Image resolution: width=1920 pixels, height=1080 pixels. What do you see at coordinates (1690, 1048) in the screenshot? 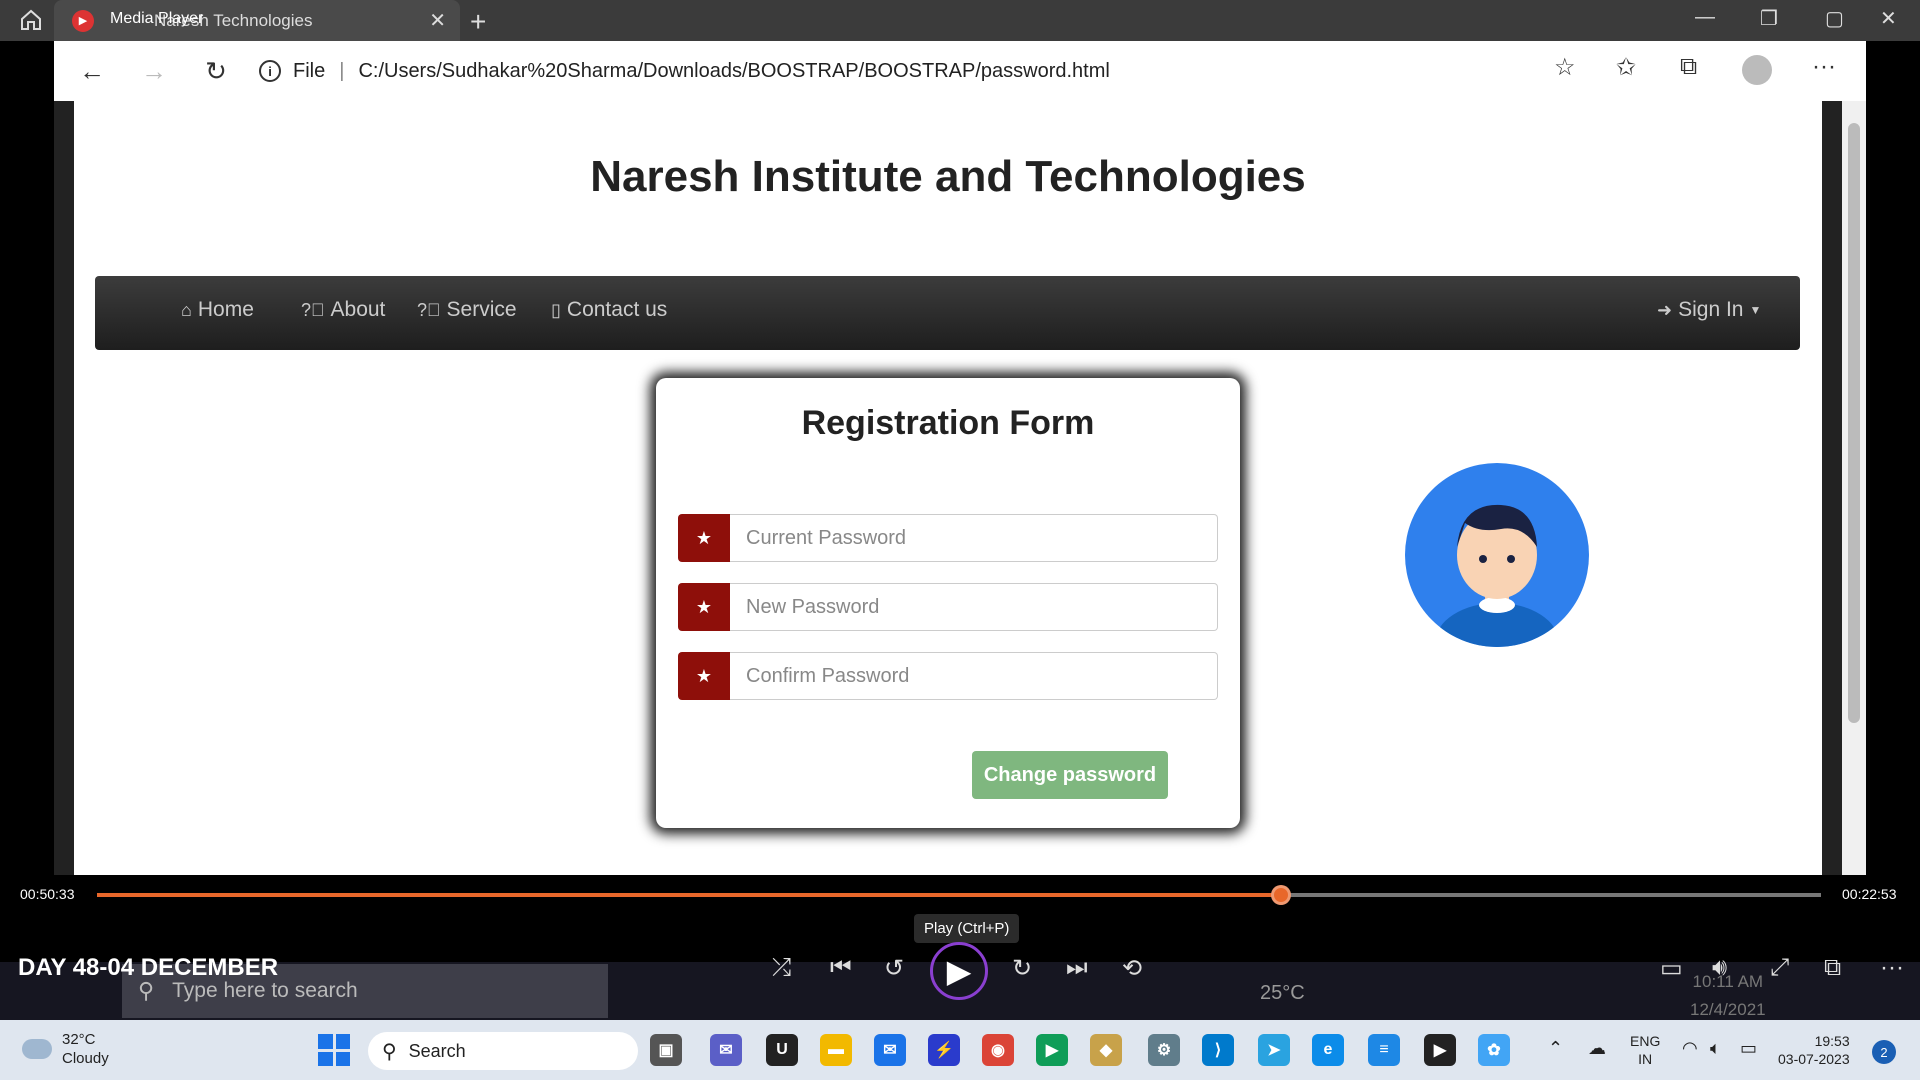
I see `wifi-icon: ◠` at bounding box center [1690, 1048].